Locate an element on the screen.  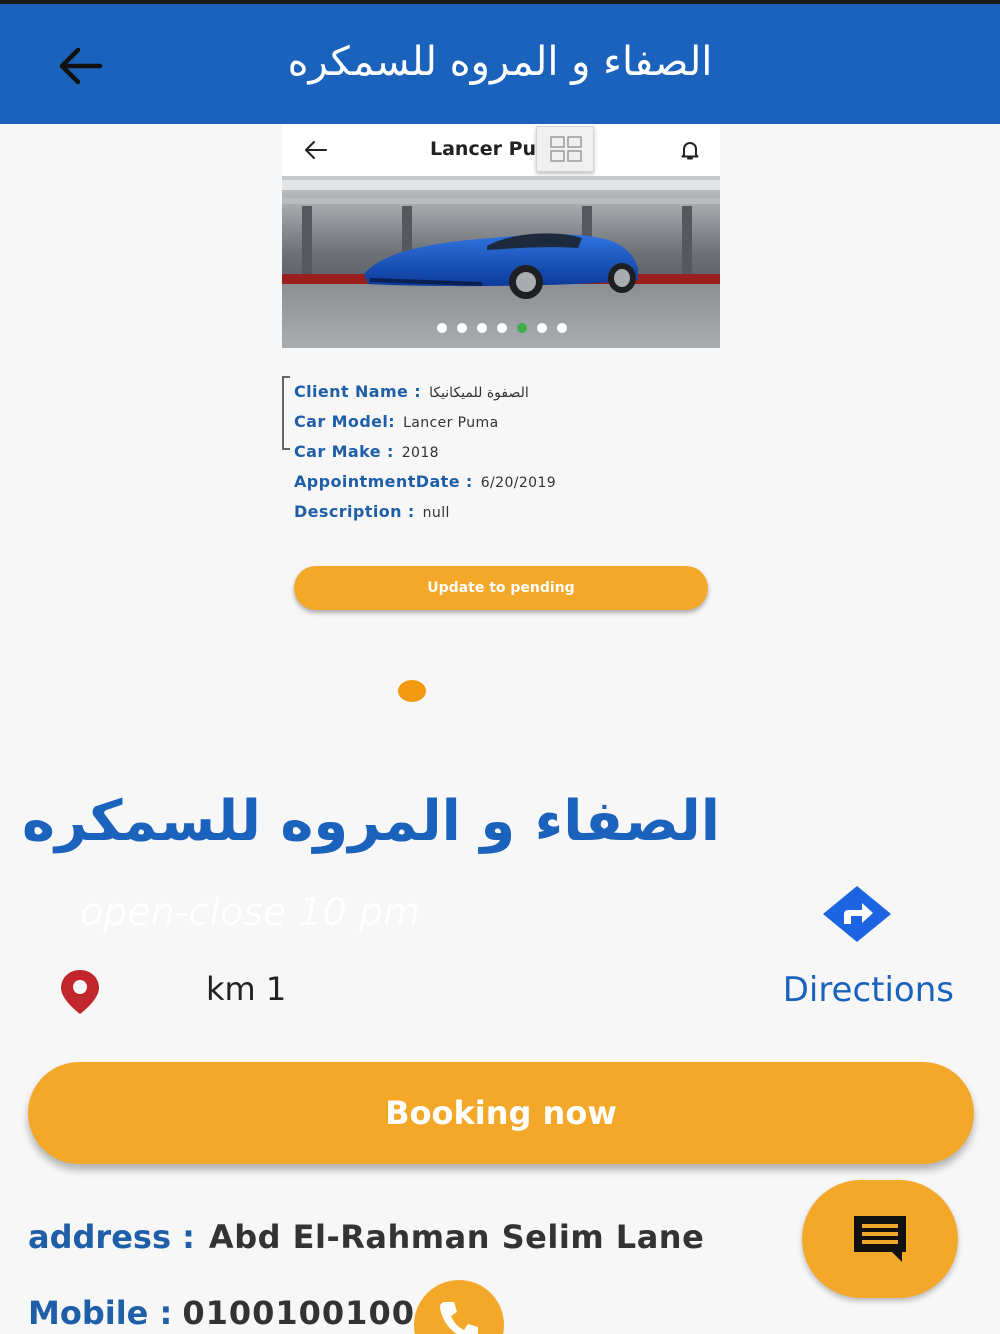
embedded-screenshot: Lancer Pu is located at coordinates (501, 236).